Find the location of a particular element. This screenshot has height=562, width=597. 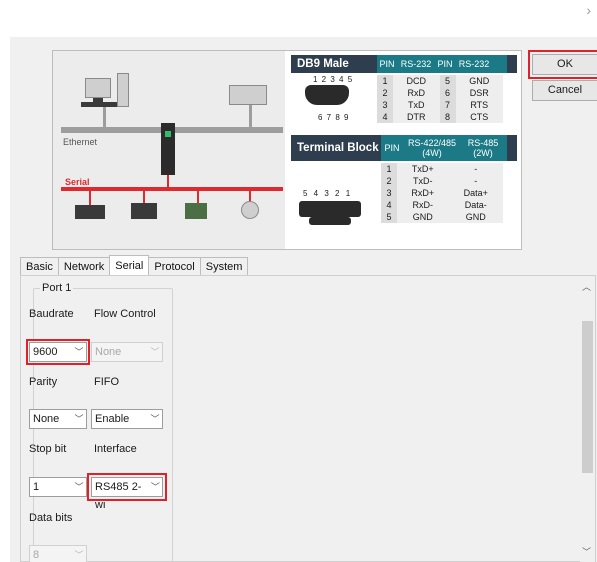

fifo-select: Enable ﹀ is located at coordinates (127, 419).